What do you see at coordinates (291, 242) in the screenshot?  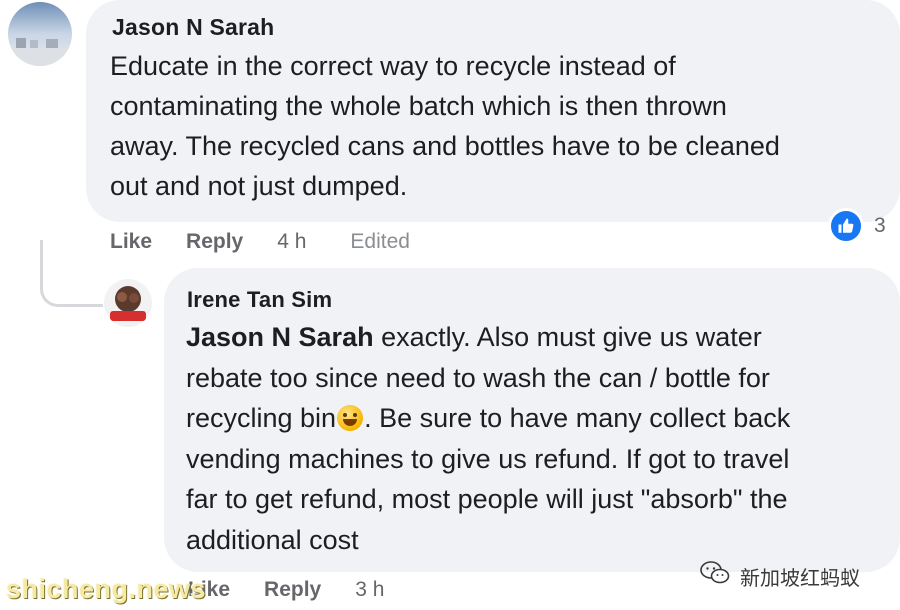 I see `comment-timestamp: 4 h` at bounding box center [291, 242].